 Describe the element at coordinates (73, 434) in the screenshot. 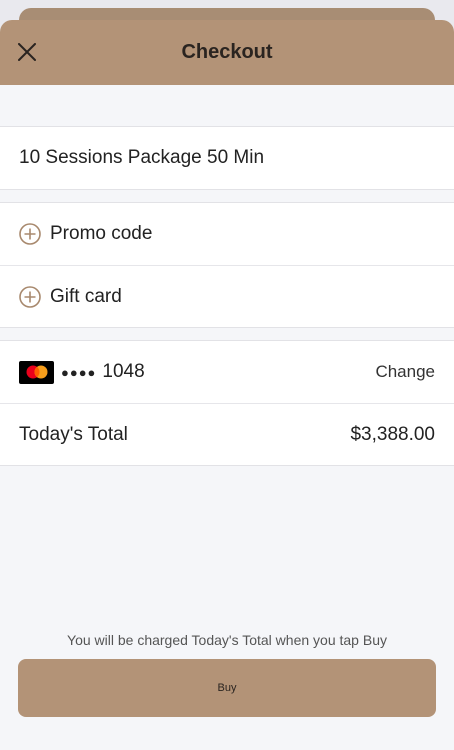

I see `total-label: Today's Total` at that location.